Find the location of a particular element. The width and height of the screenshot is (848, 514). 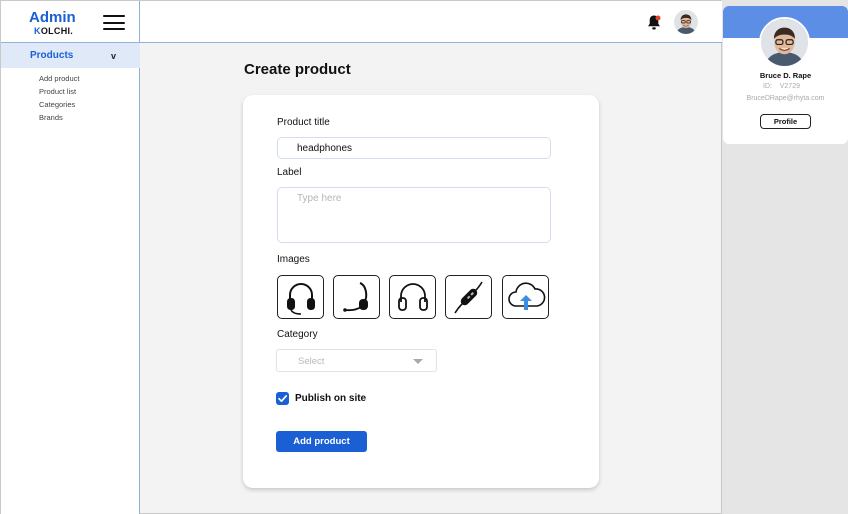

brand-title: Admin is located at coordinates (52, 17).